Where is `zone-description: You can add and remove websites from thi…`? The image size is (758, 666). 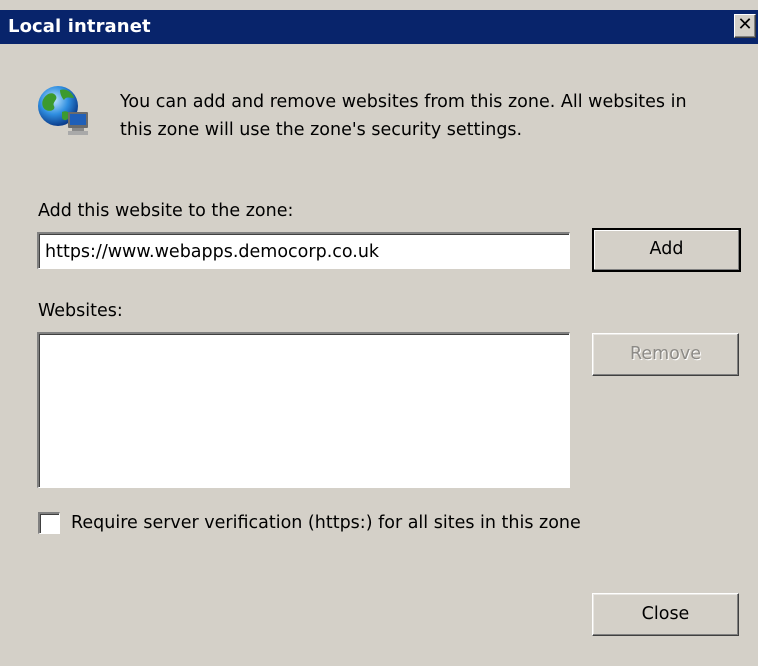 zone-description: You can add and remove websites from thi… is located at coordinates (435, 116).